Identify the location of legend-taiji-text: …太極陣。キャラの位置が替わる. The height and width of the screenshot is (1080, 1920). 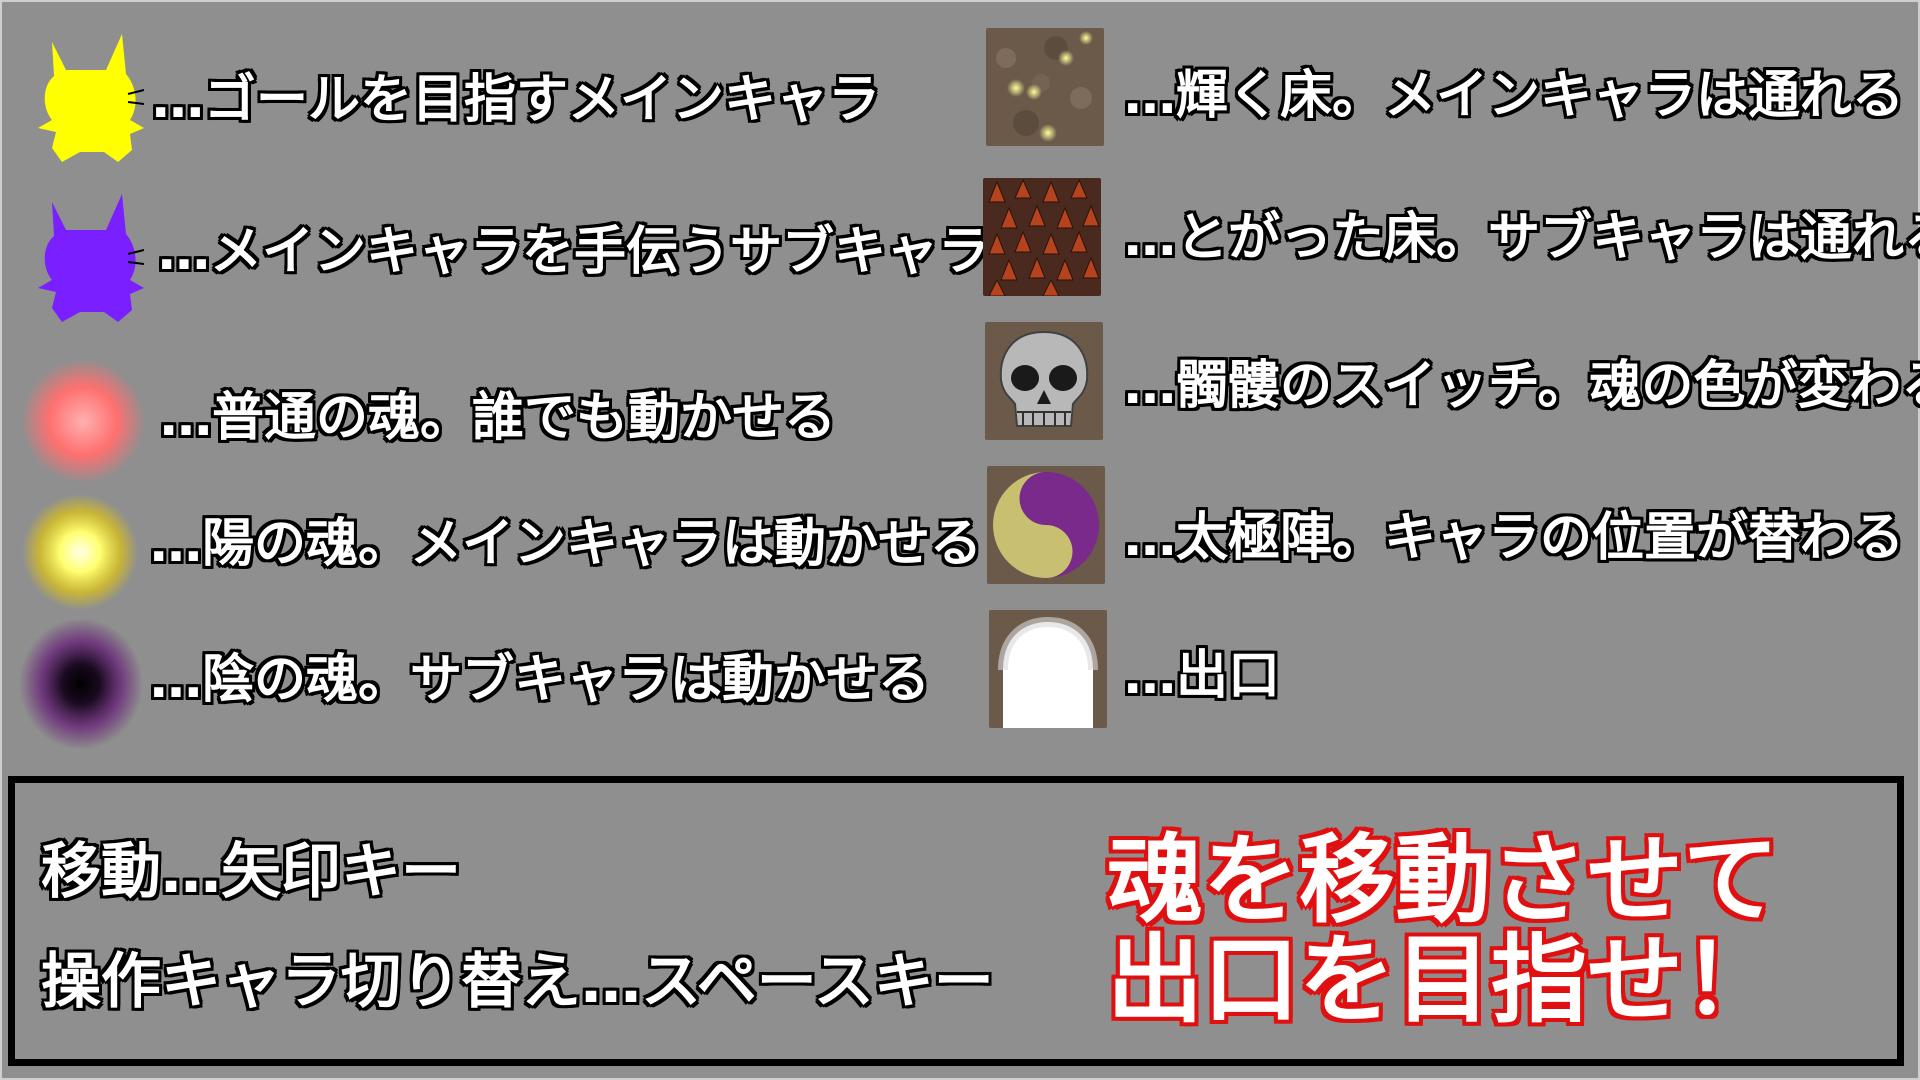
(1514, 538).